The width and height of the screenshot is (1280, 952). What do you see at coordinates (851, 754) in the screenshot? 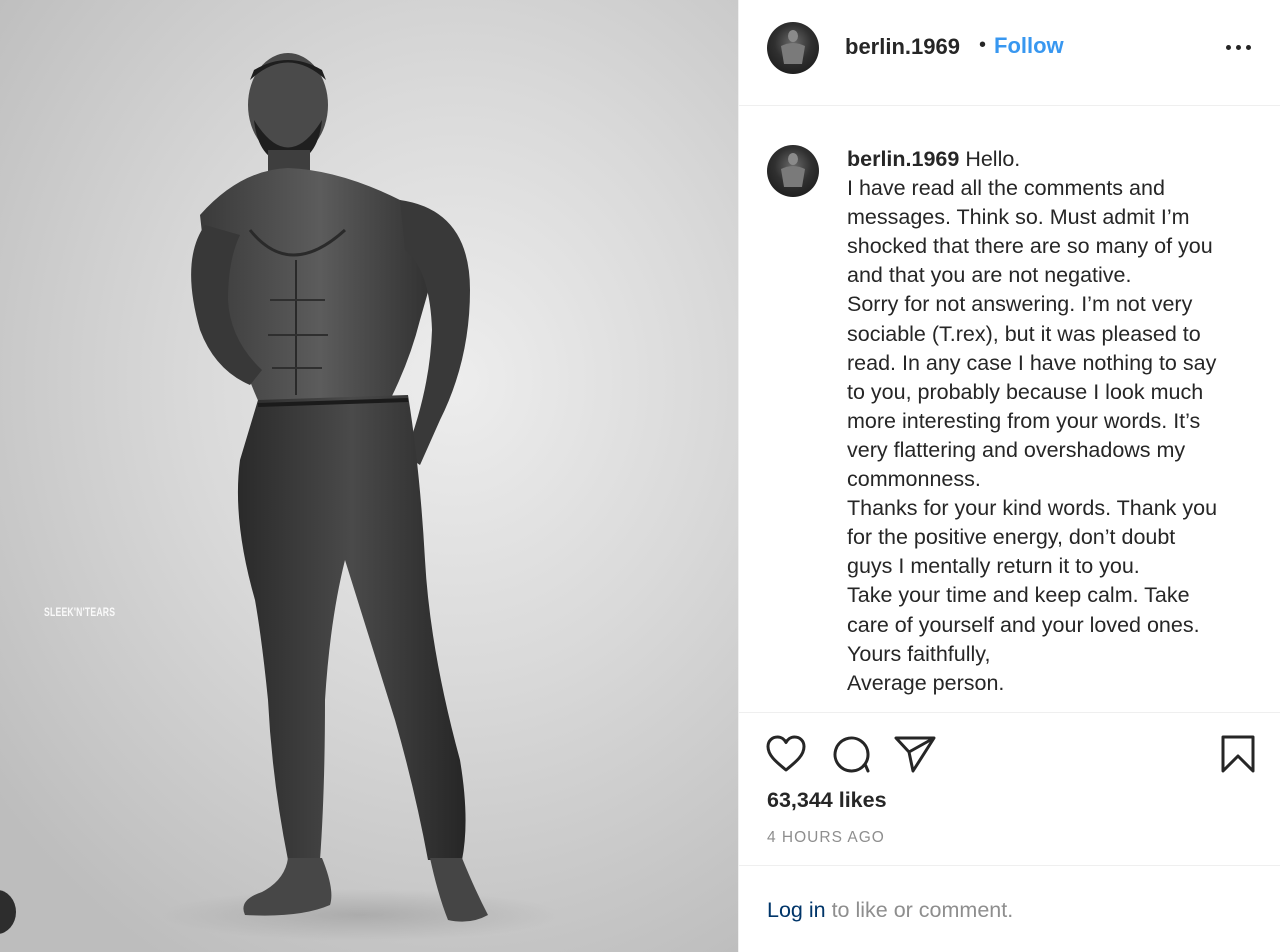
I see `comment-icon` at bounding box center [851, 754].